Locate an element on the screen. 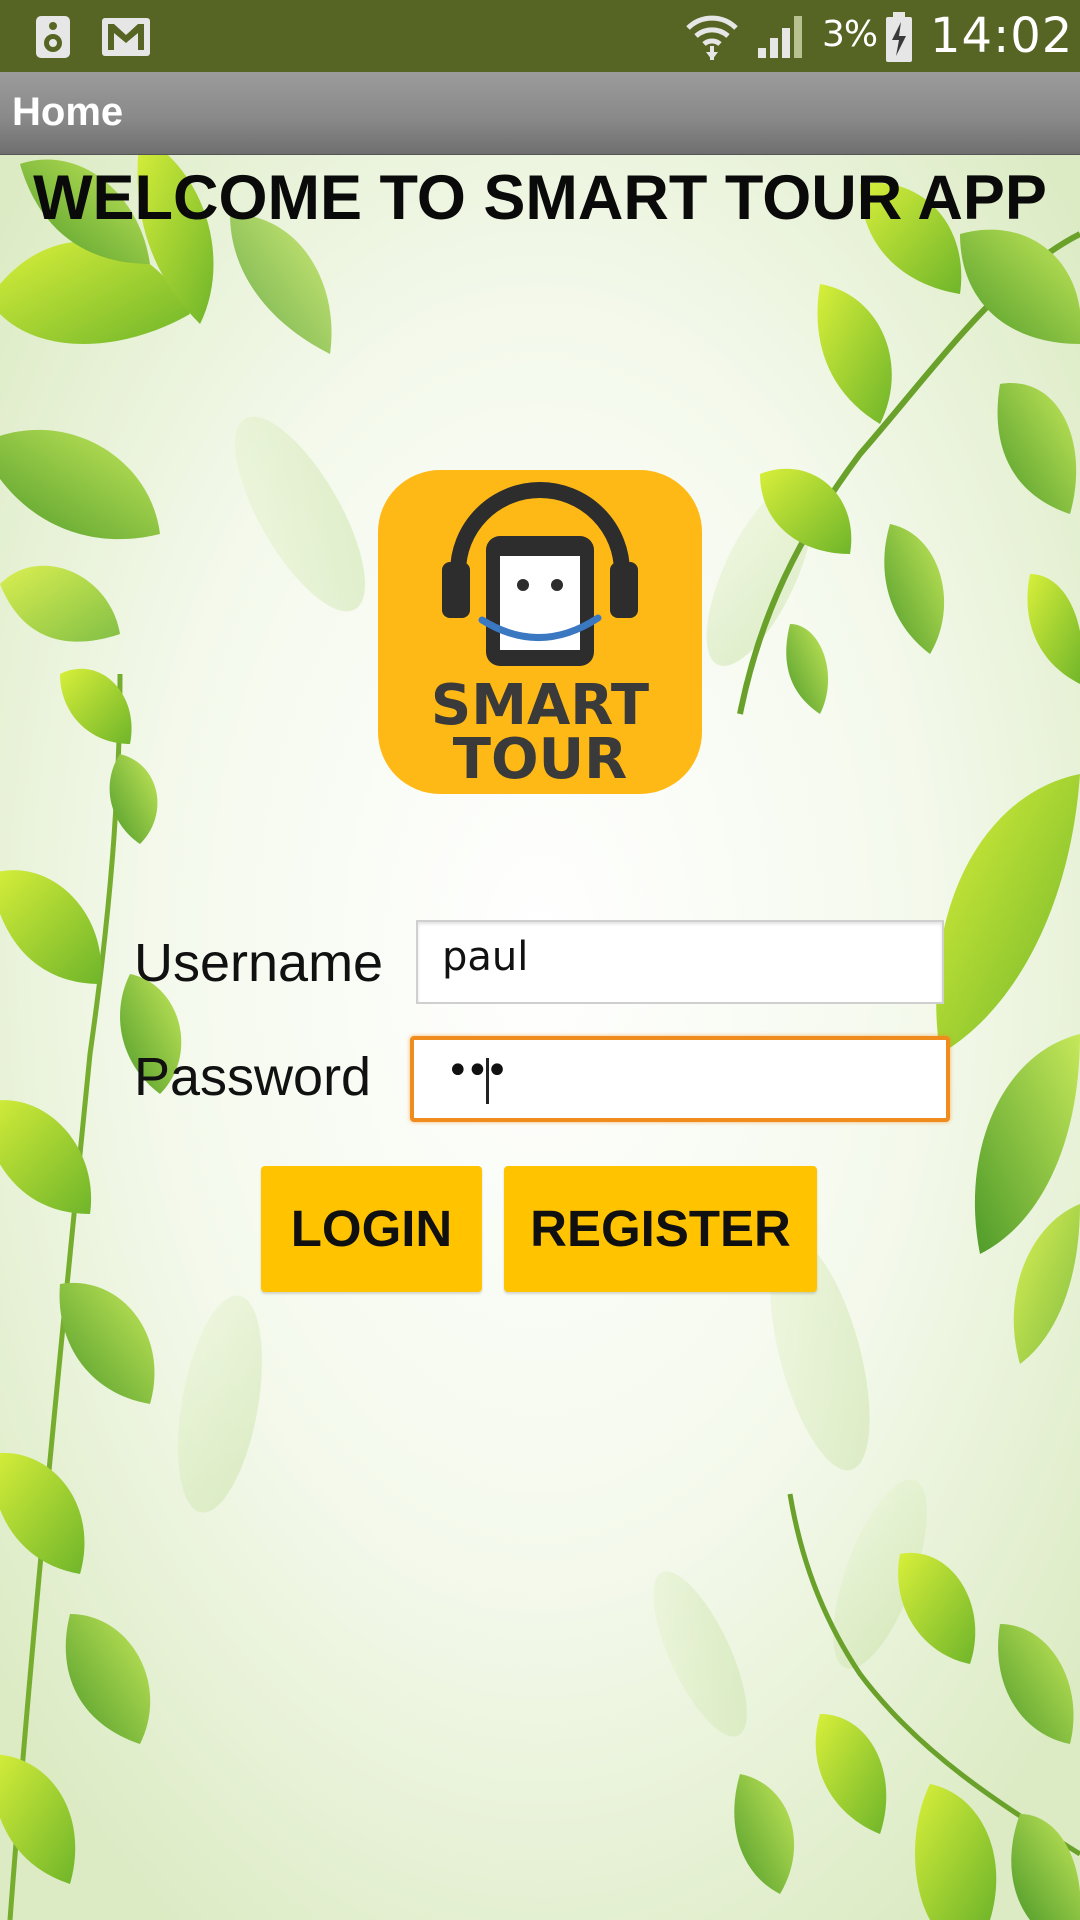  clock: 14:02 is located at coordinates (1002, 36).